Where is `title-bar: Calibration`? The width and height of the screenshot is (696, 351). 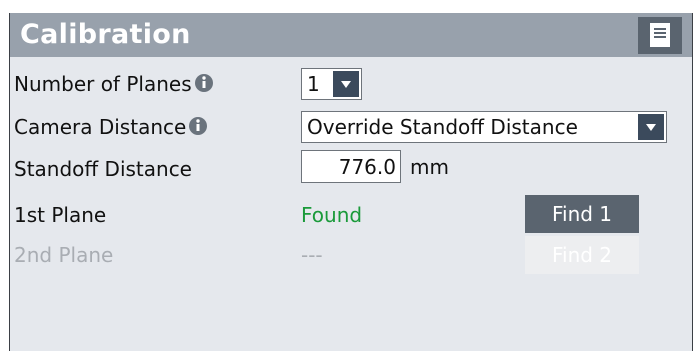 title-bar: Calibration is located at coordinates (351, 35).